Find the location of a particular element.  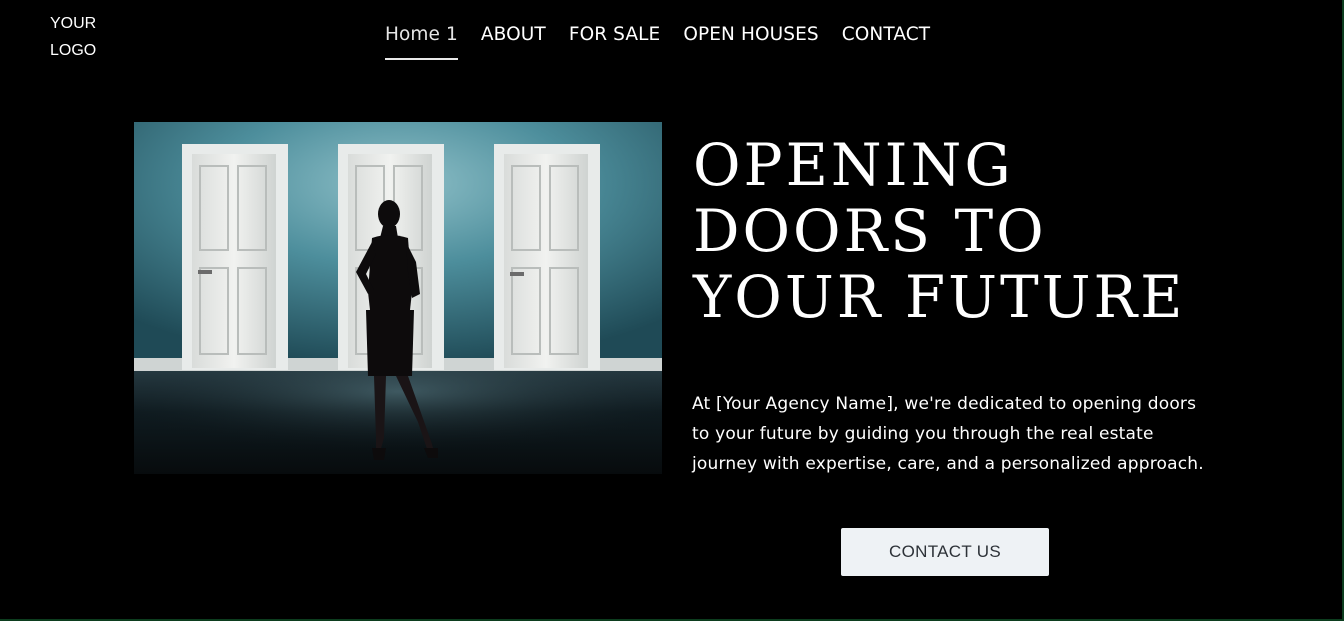

headline-line-2: DOORS TO is located at coordinates (870, 231).